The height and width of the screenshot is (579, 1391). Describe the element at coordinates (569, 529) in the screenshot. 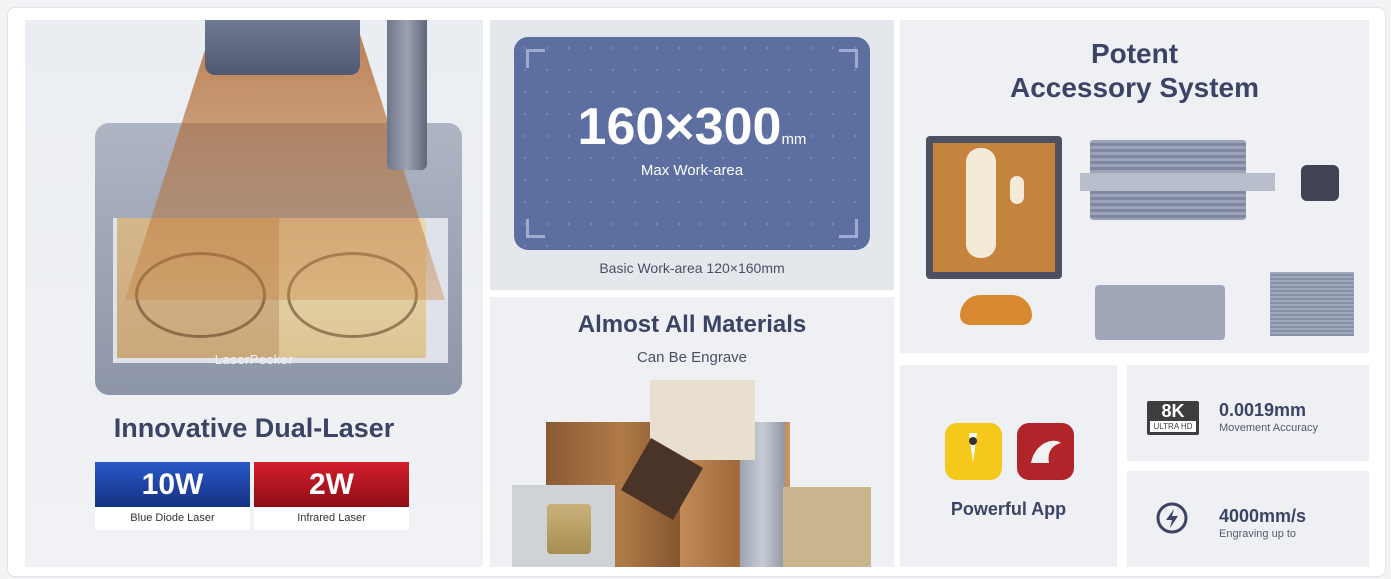

I see `material-brass` at that location.